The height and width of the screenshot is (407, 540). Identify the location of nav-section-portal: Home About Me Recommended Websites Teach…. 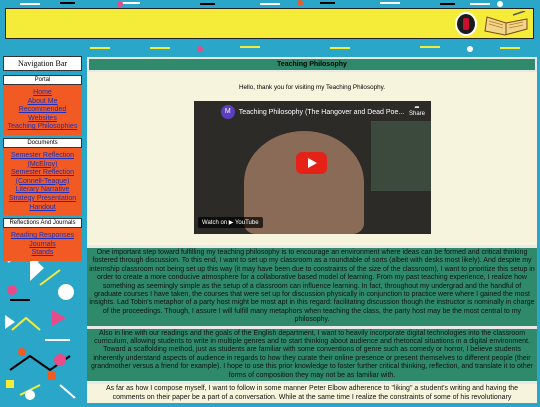
(42, 110).